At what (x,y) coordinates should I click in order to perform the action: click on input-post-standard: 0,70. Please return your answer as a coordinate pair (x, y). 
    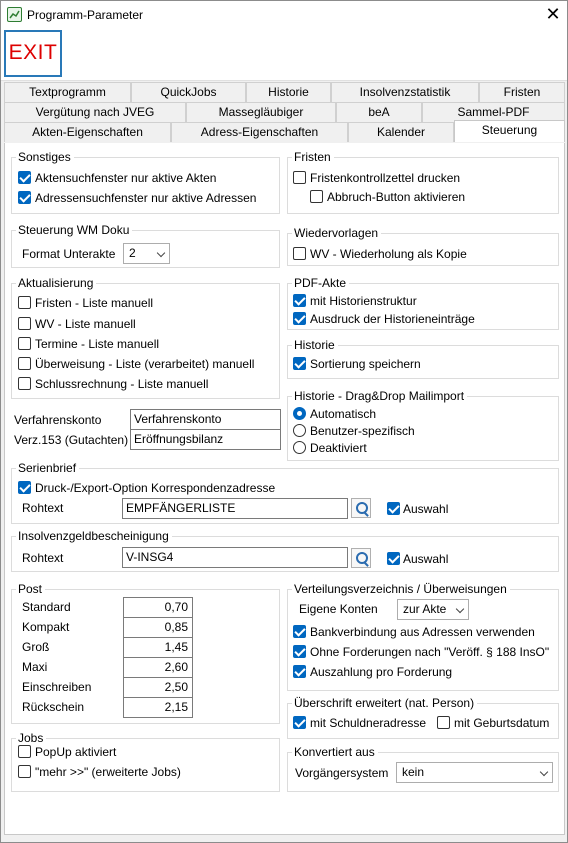
    Looking at the image, I should click on (158, 607).